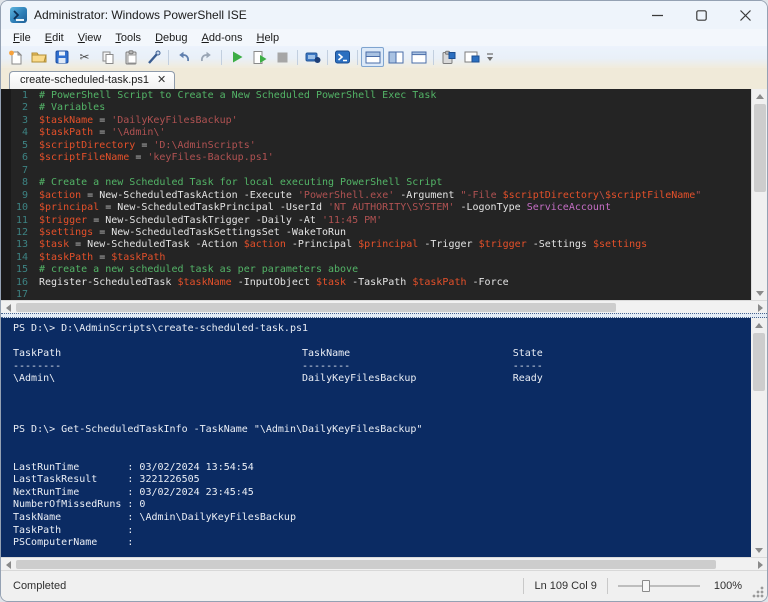  Describe the element at coordinates (22, 38) in the screenshot. I see `menu-file: File` at that location.